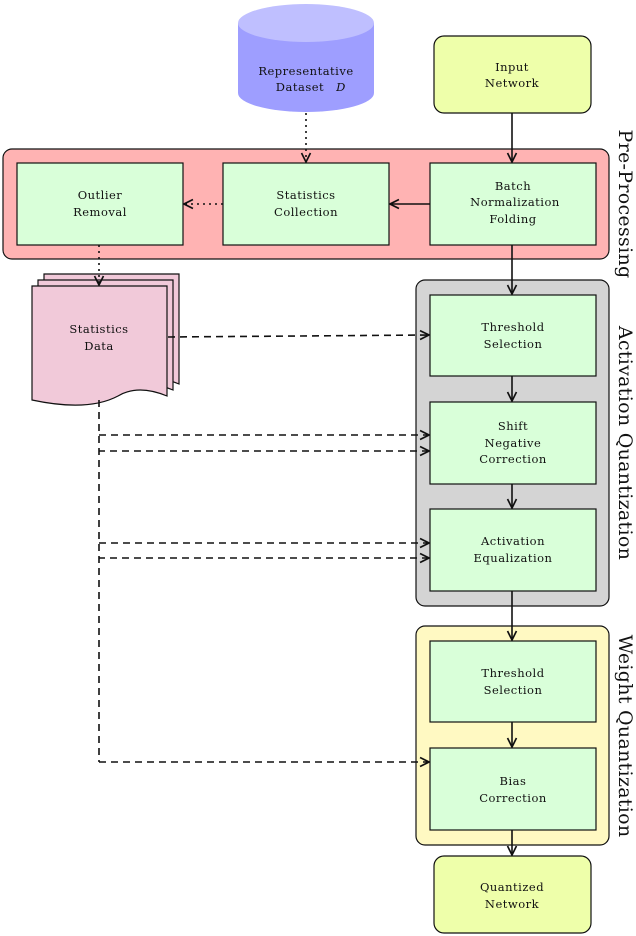 The width and height of the screenshot is (636, 936). I want to click on bn-label: Folding, so click(512, 219).